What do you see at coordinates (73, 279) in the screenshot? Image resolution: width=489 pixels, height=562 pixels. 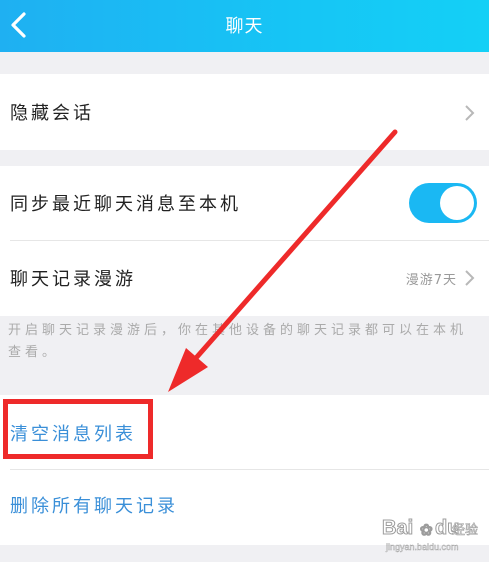 I see `roaming-label: 聊天记录漫游` at bounding box center [73, 279].